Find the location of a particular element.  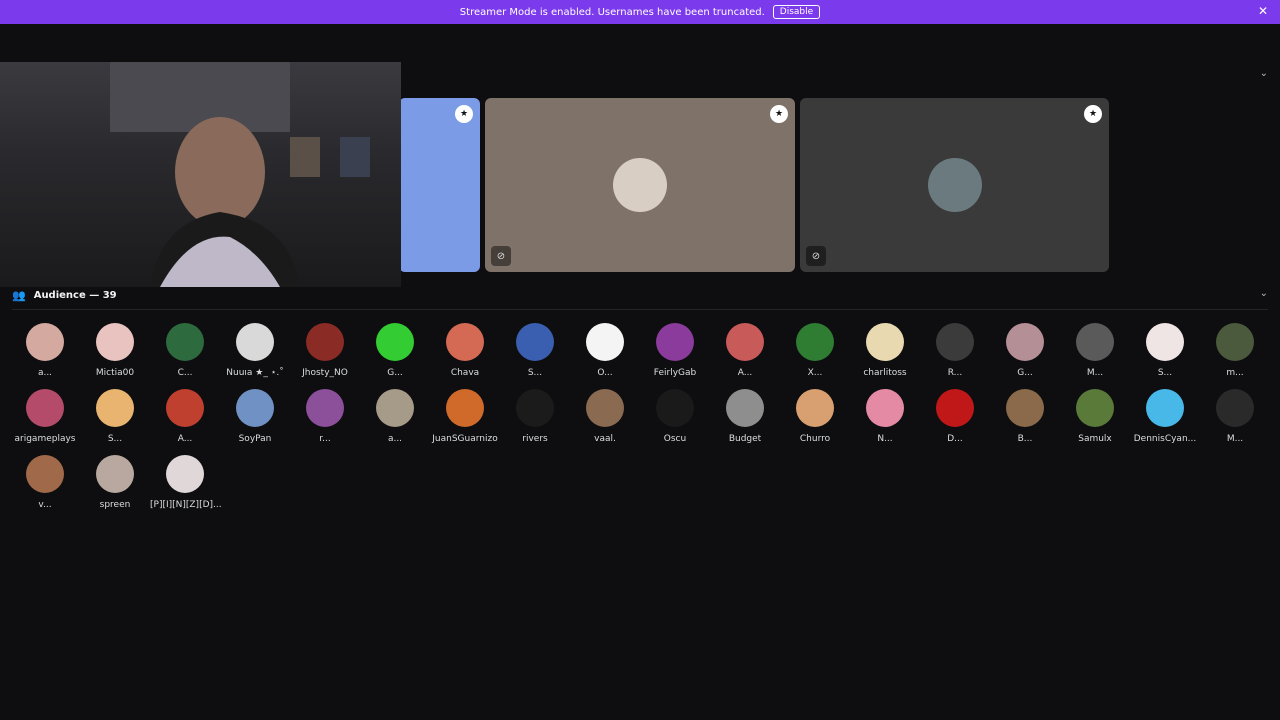

member-name: Jhosty_NO is located at coordinates (325, 373).